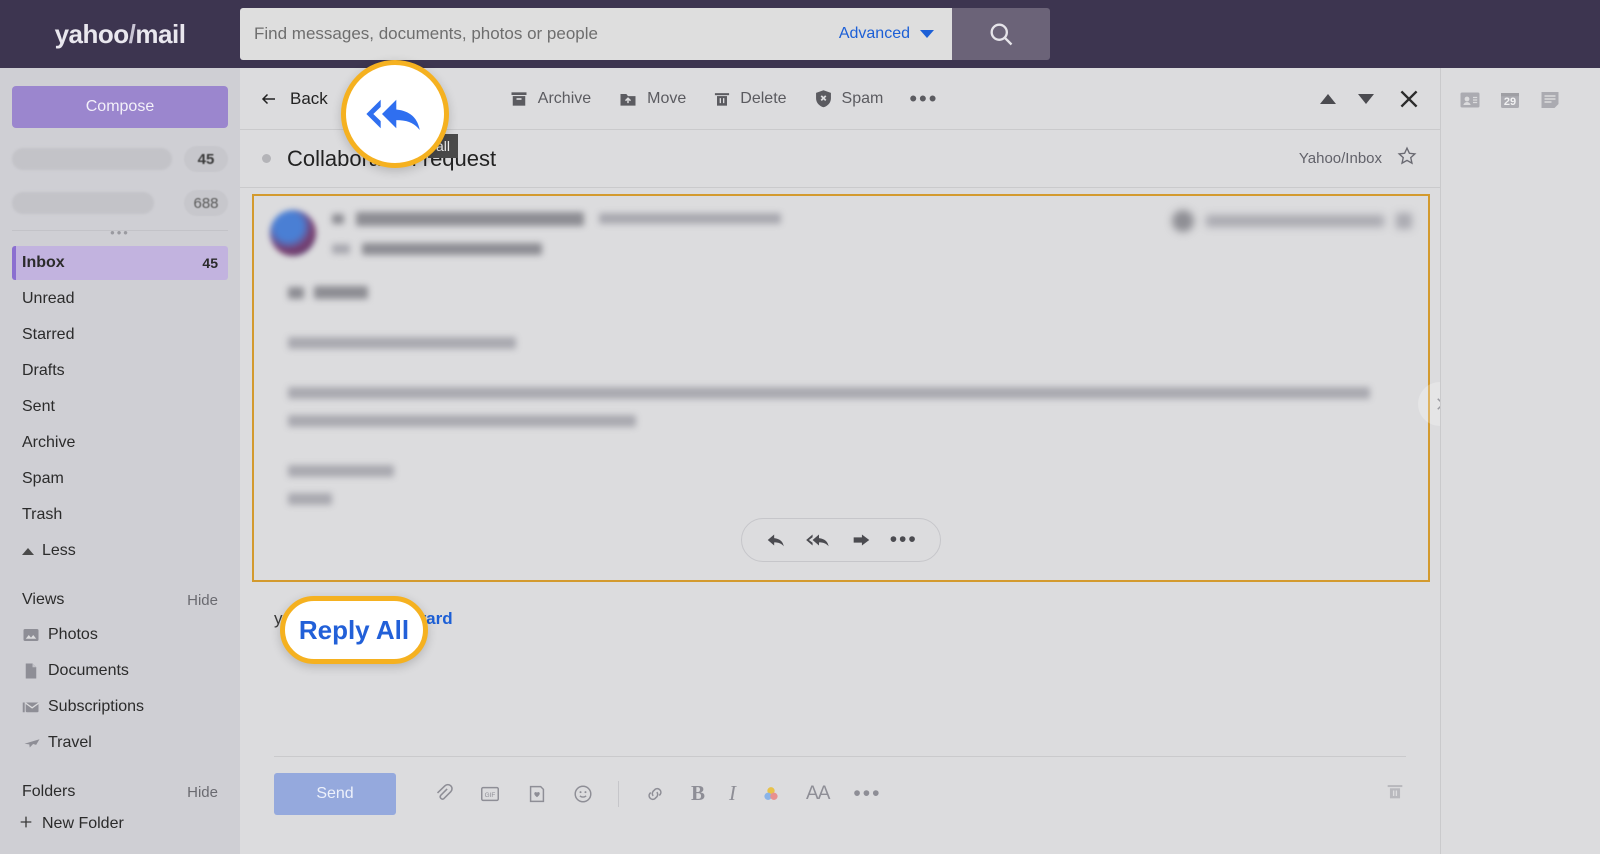 The height and width of the screenshot is (854, 1600). I want to click on sender-info, so click(752, 234).